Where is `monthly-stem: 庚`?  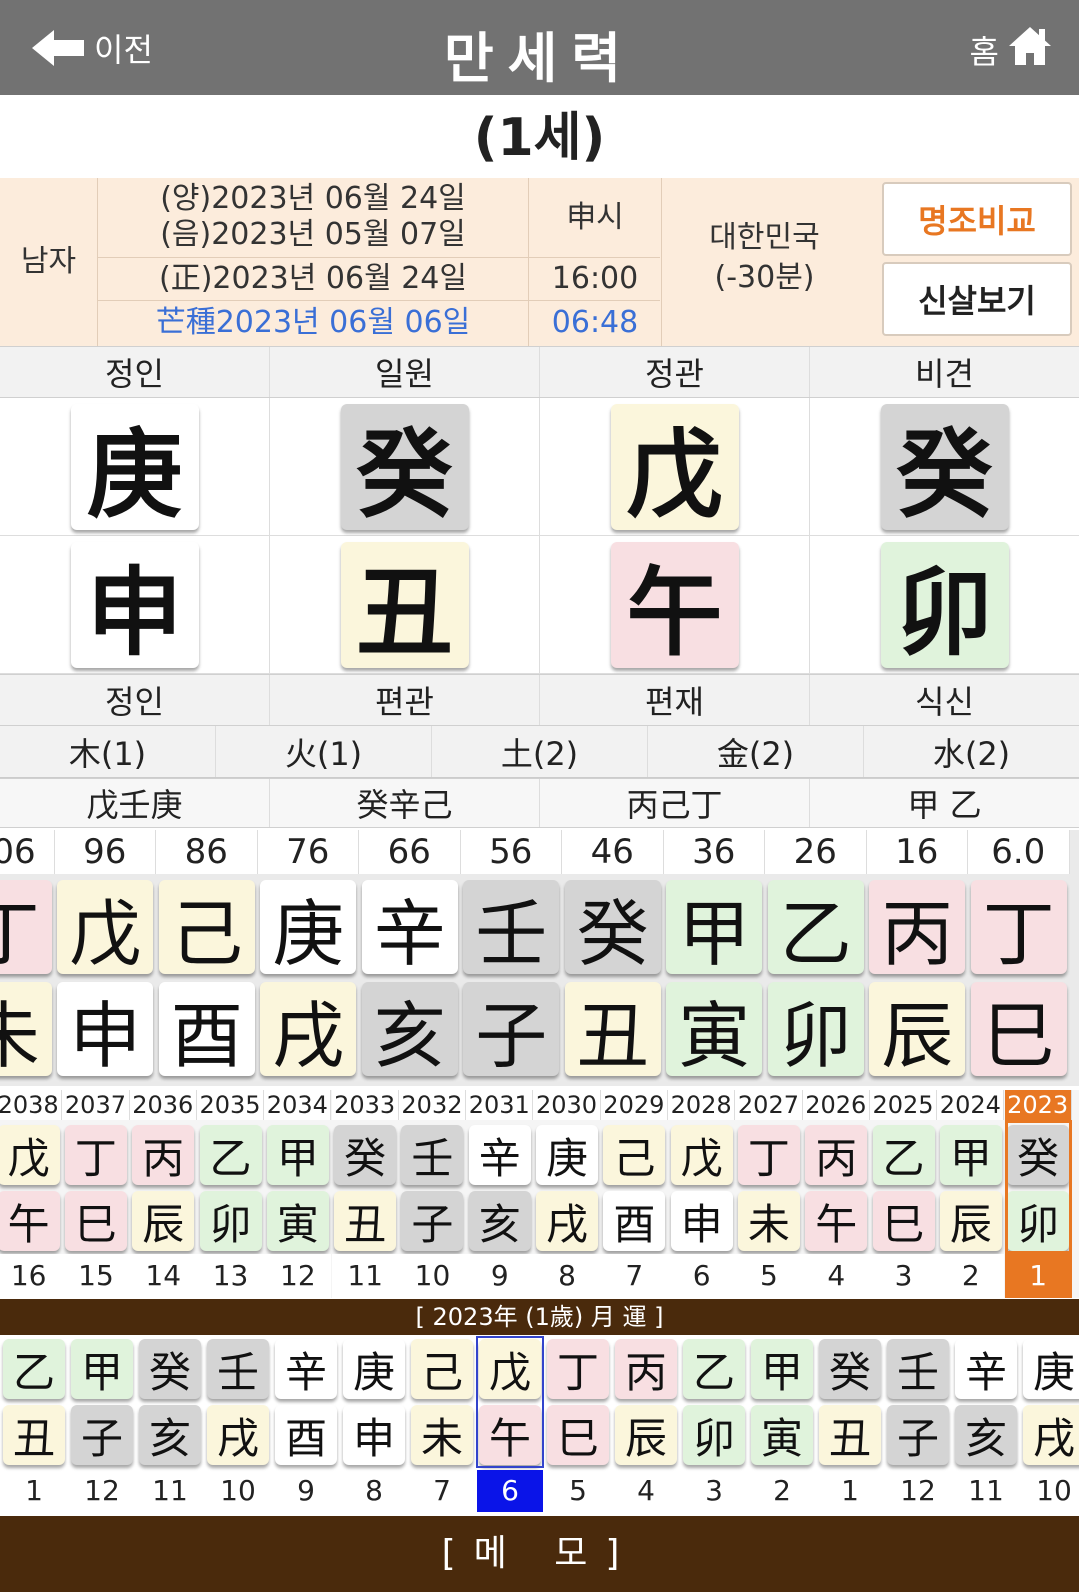 monthly-stem: 庚 is located at coordinates (1051, 1369).